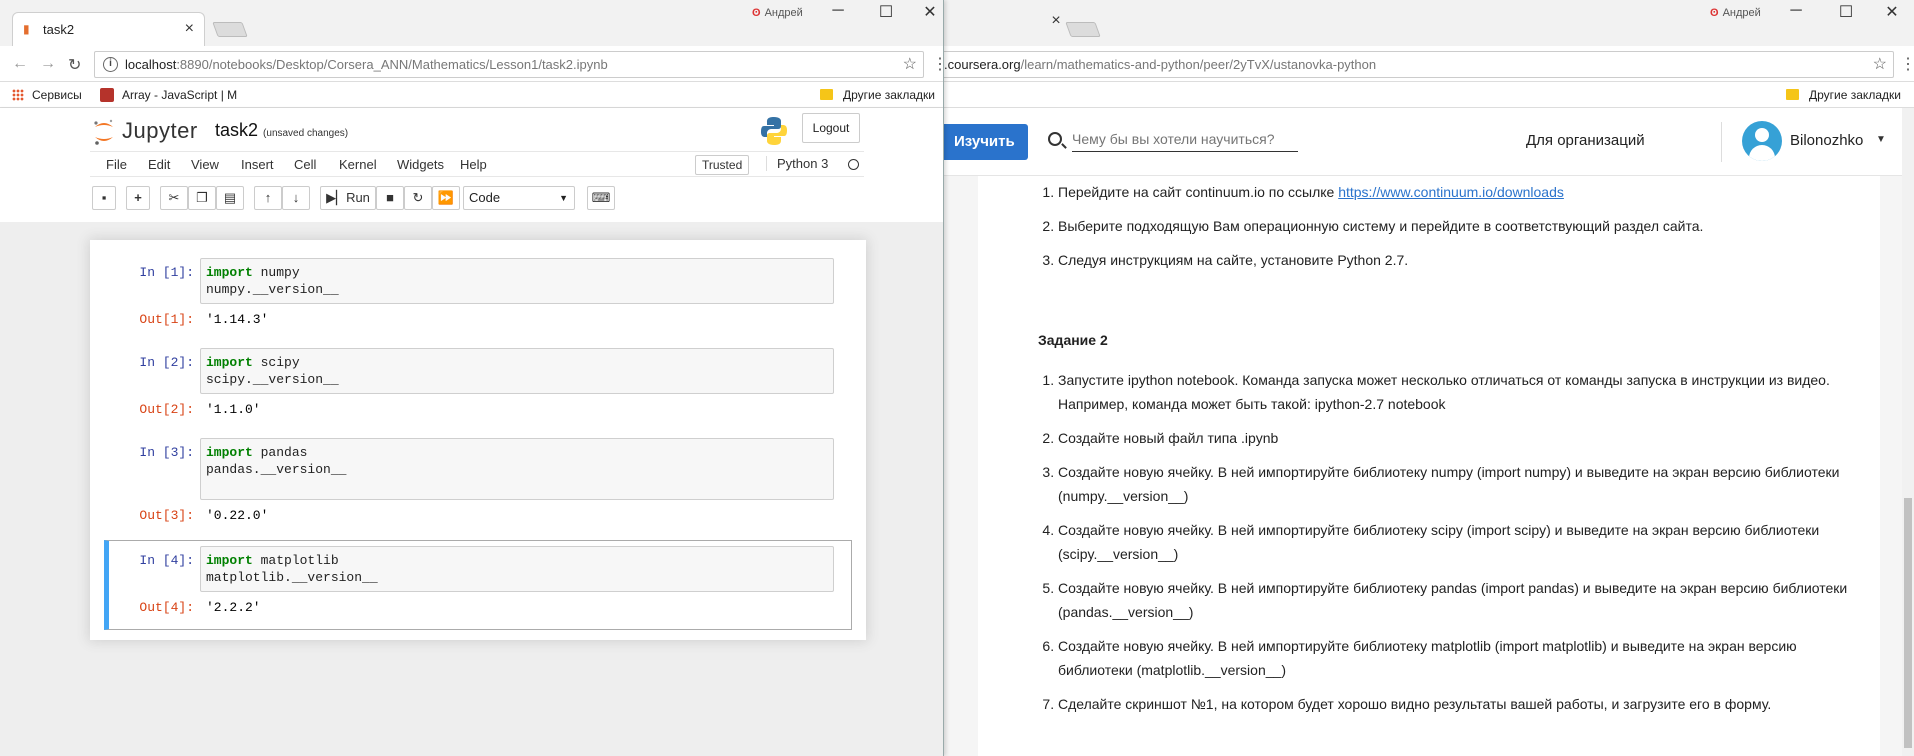 This screenshot has width=1914, height=756. I want to click on copy-icon: ❐, so click(202, 198).